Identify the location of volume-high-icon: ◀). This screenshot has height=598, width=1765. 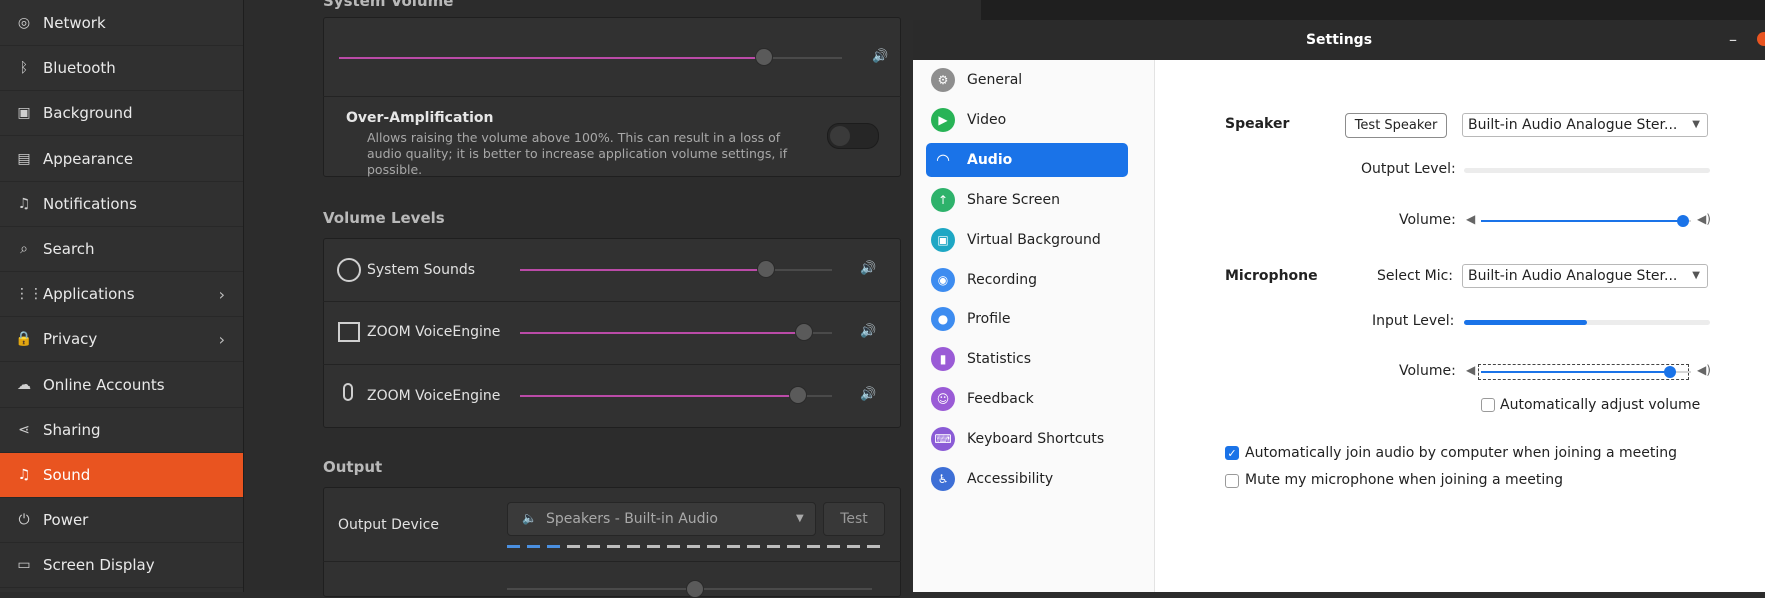
(1704, 219).